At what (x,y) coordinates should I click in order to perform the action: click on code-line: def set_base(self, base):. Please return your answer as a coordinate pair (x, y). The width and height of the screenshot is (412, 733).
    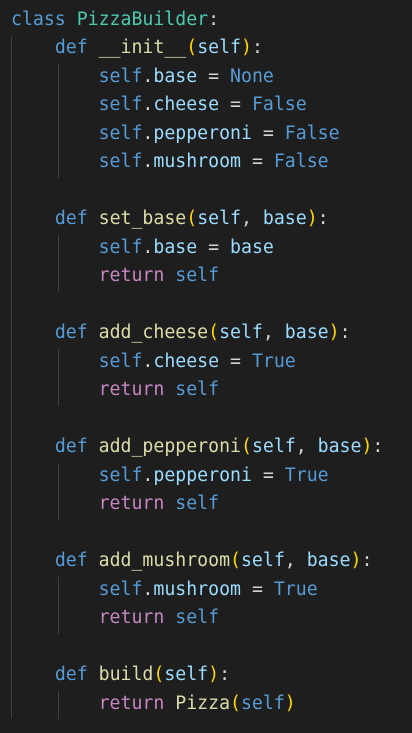
    Looking at the image, I should click on (170, 219).